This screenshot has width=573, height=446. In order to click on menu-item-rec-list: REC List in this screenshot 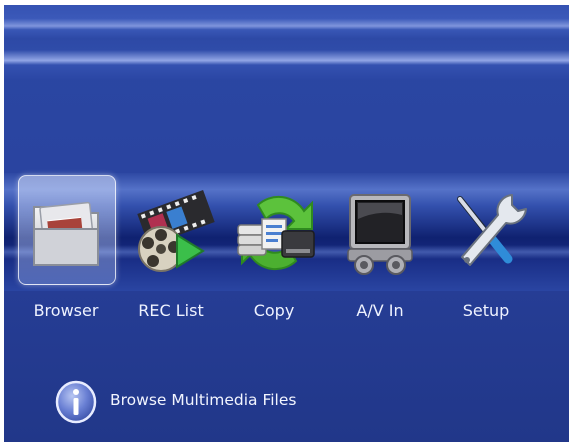, I will do `click(171, 255)`.